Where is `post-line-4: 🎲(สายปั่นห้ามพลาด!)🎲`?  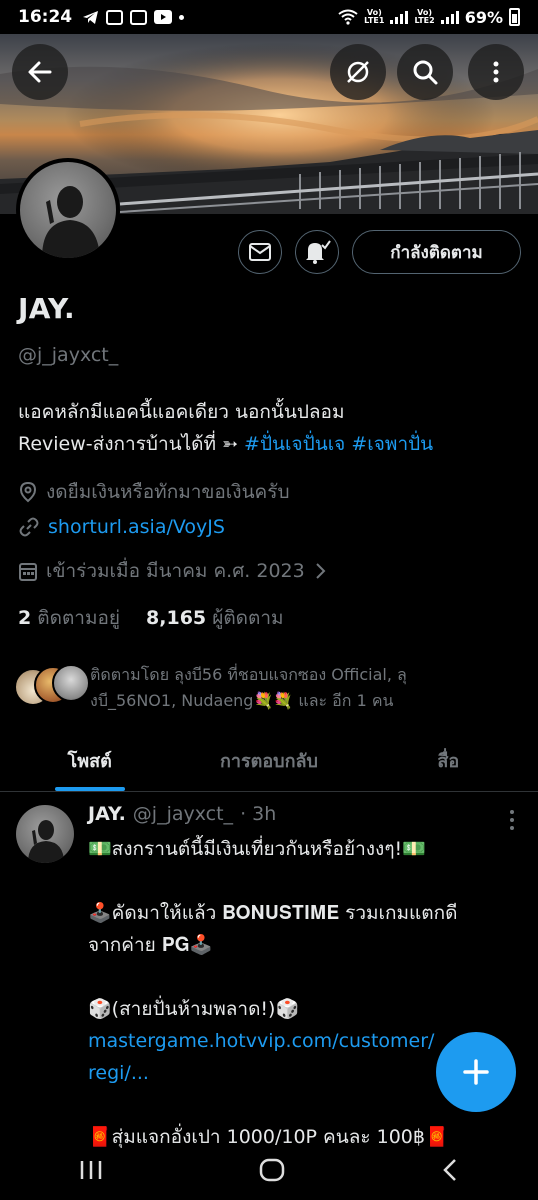 post-line-4: 🎲(สายปั่นห้ามพลาด!)🎲 is located at coordinates (194, 1009).